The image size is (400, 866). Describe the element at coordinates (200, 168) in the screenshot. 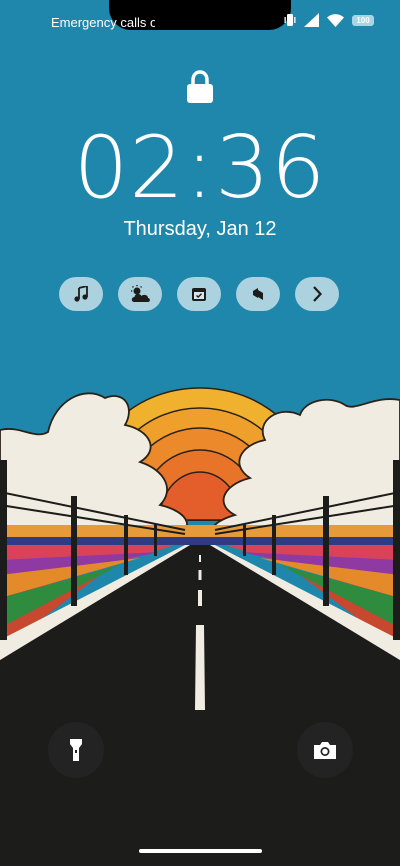

I see `clock-time: 02:36` at that location.